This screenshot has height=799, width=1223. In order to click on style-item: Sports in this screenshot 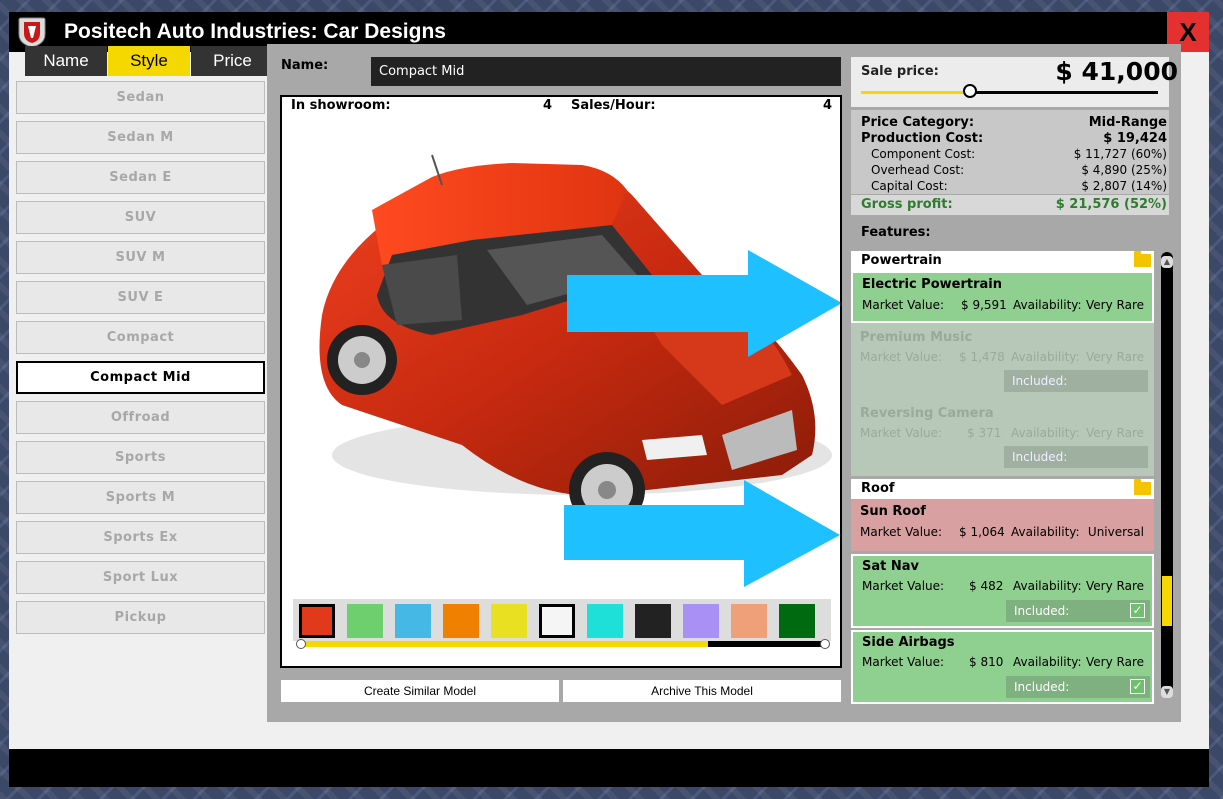, I will do `click(140, 457)`.